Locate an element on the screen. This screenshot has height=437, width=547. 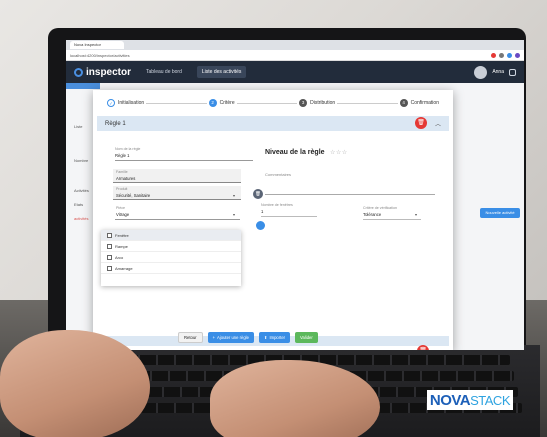
trash-icon: 🗑 is located at coordinates (258, 194).